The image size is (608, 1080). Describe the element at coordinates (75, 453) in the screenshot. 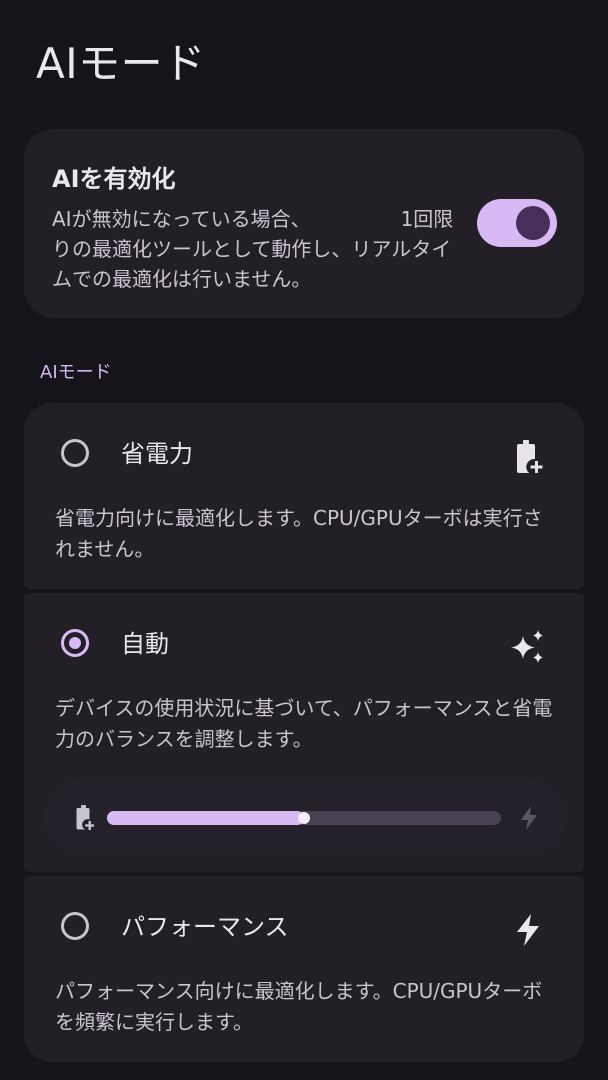

I see `radio-power-saving` at that location.